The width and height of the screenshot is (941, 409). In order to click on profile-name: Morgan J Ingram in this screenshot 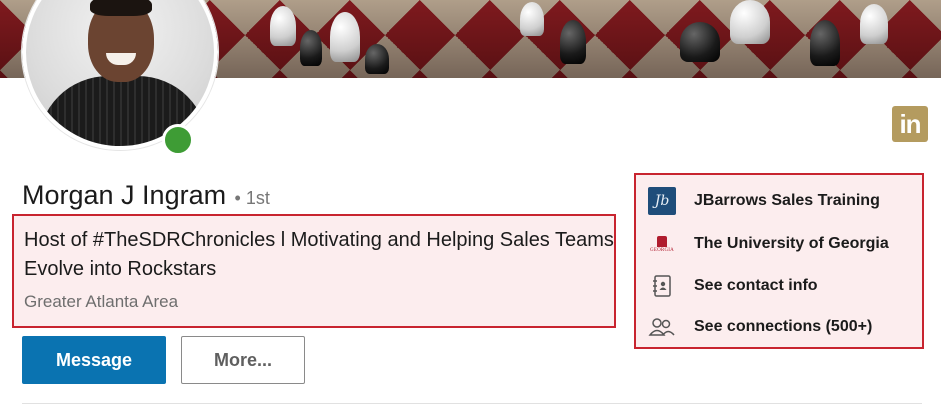, I will do `click(124, 195)`.